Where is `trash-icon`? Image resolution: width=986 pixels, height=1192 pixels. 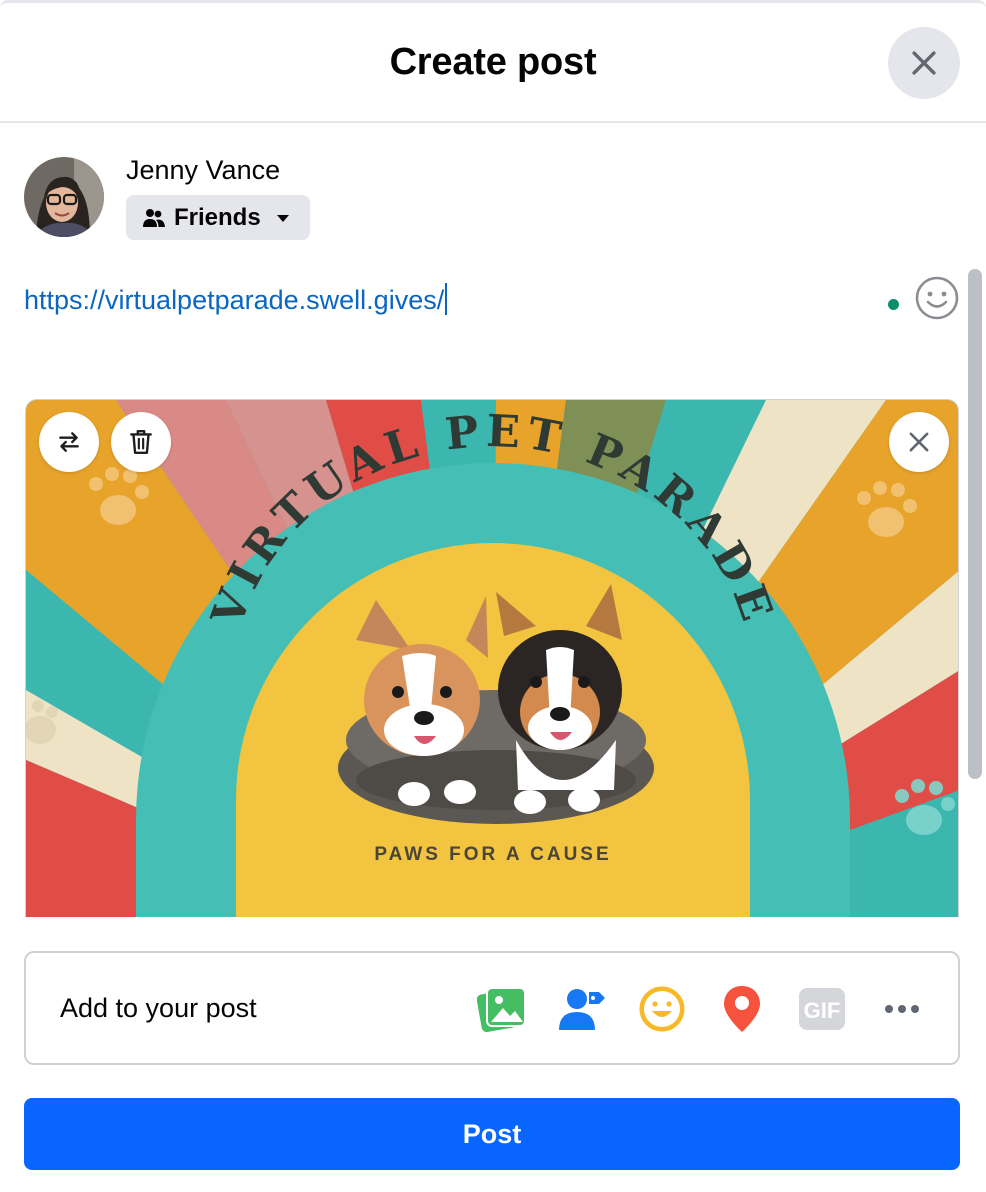 trash-icon is located at coordinates (141, 442).